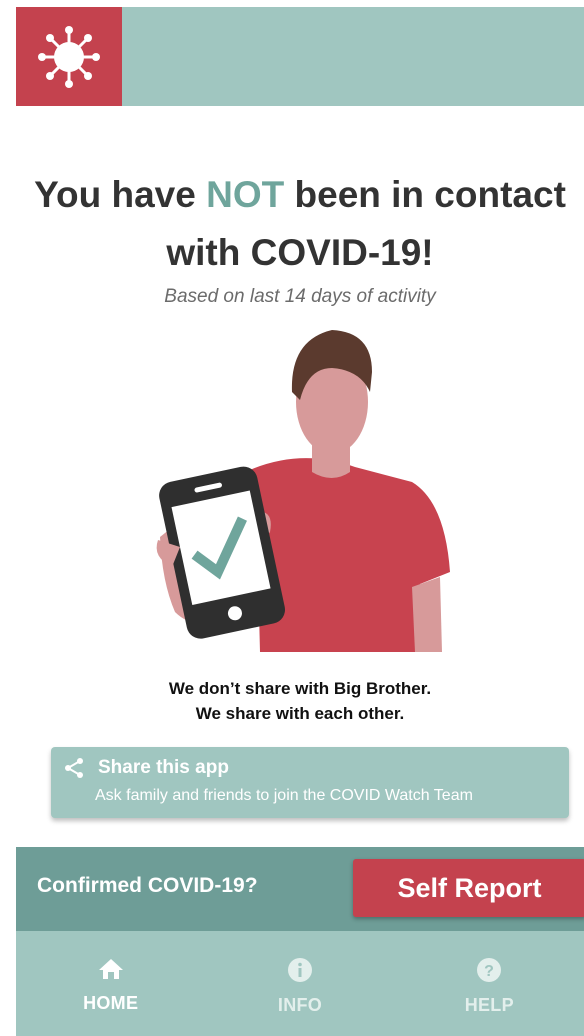  I want to click on confirmed-covid-label: Confirmed COVID-19?, so click(147, 885).